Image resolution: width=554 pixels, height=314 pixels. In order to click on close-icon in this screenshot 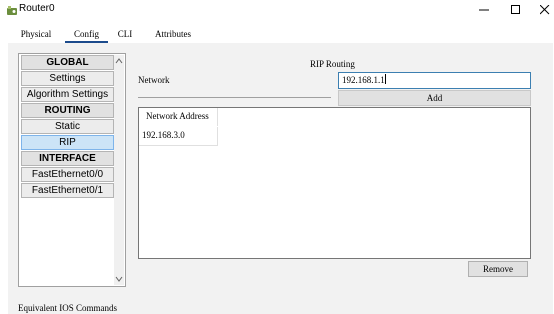, I will do `click(545, 10)`.